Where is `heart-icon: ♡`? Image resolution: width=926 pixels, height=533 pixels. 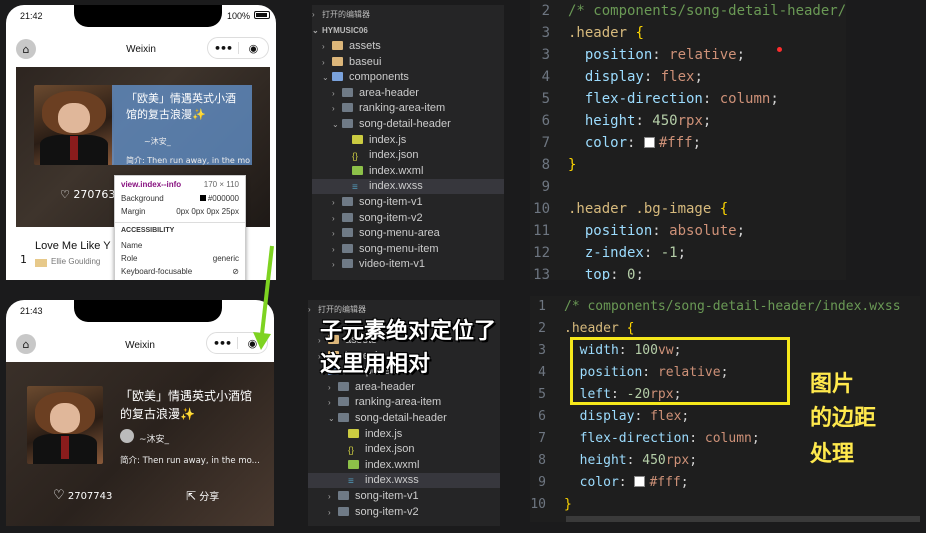 heart-icon: ♡ is located at coordinates (59, 495).